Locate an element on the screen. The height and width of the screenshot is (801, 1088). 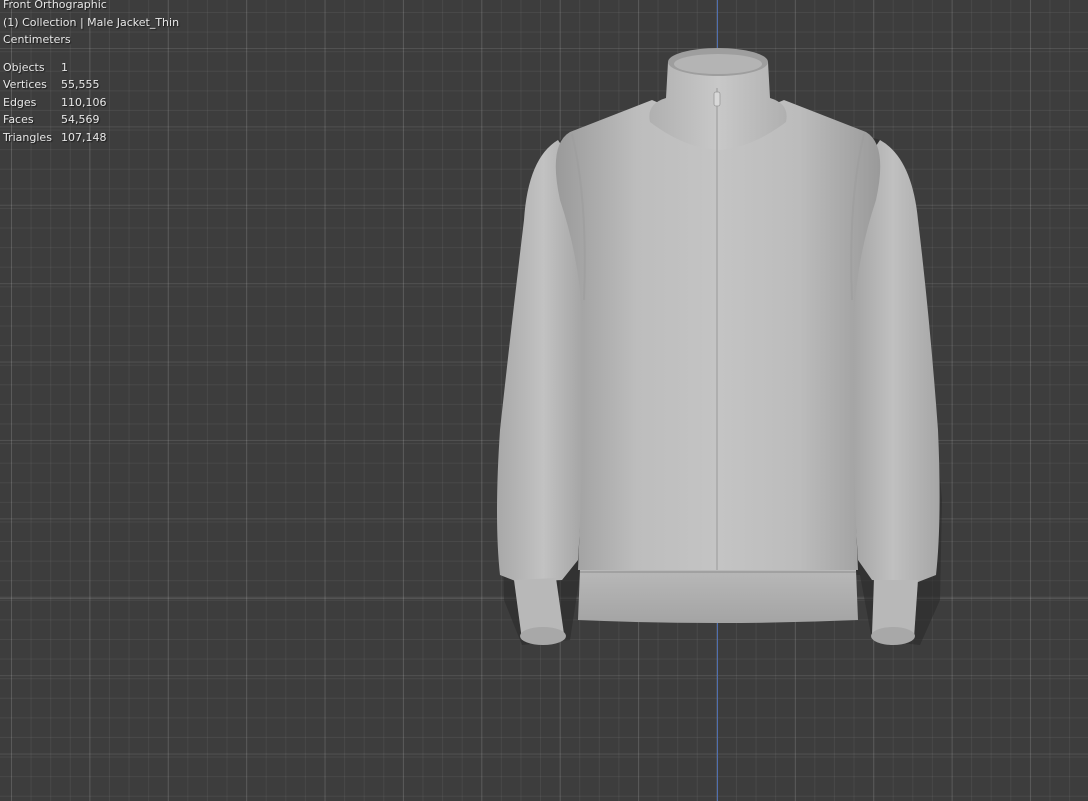
stat-label: Triangles is located at coordinates (27, 137).